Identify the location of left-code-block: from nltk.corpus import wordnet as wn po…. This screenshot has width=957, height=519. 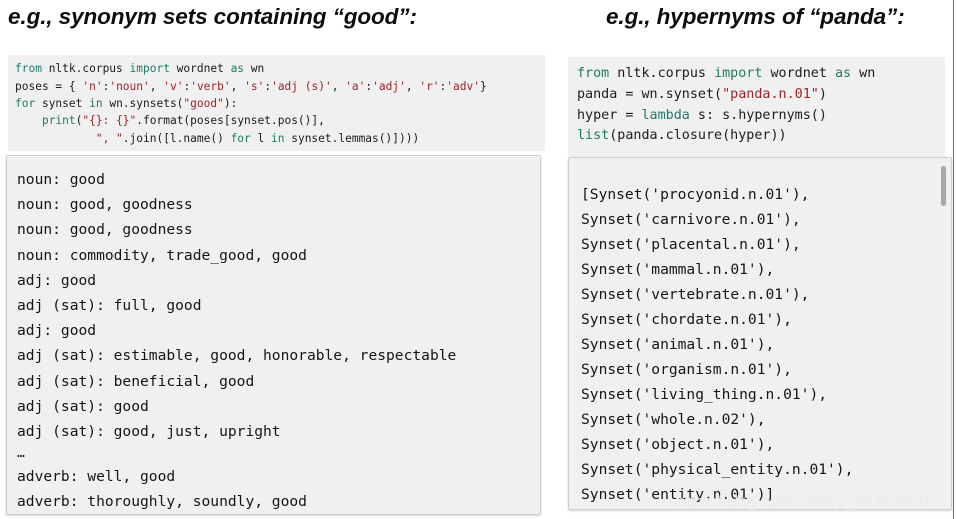
(276, 103).